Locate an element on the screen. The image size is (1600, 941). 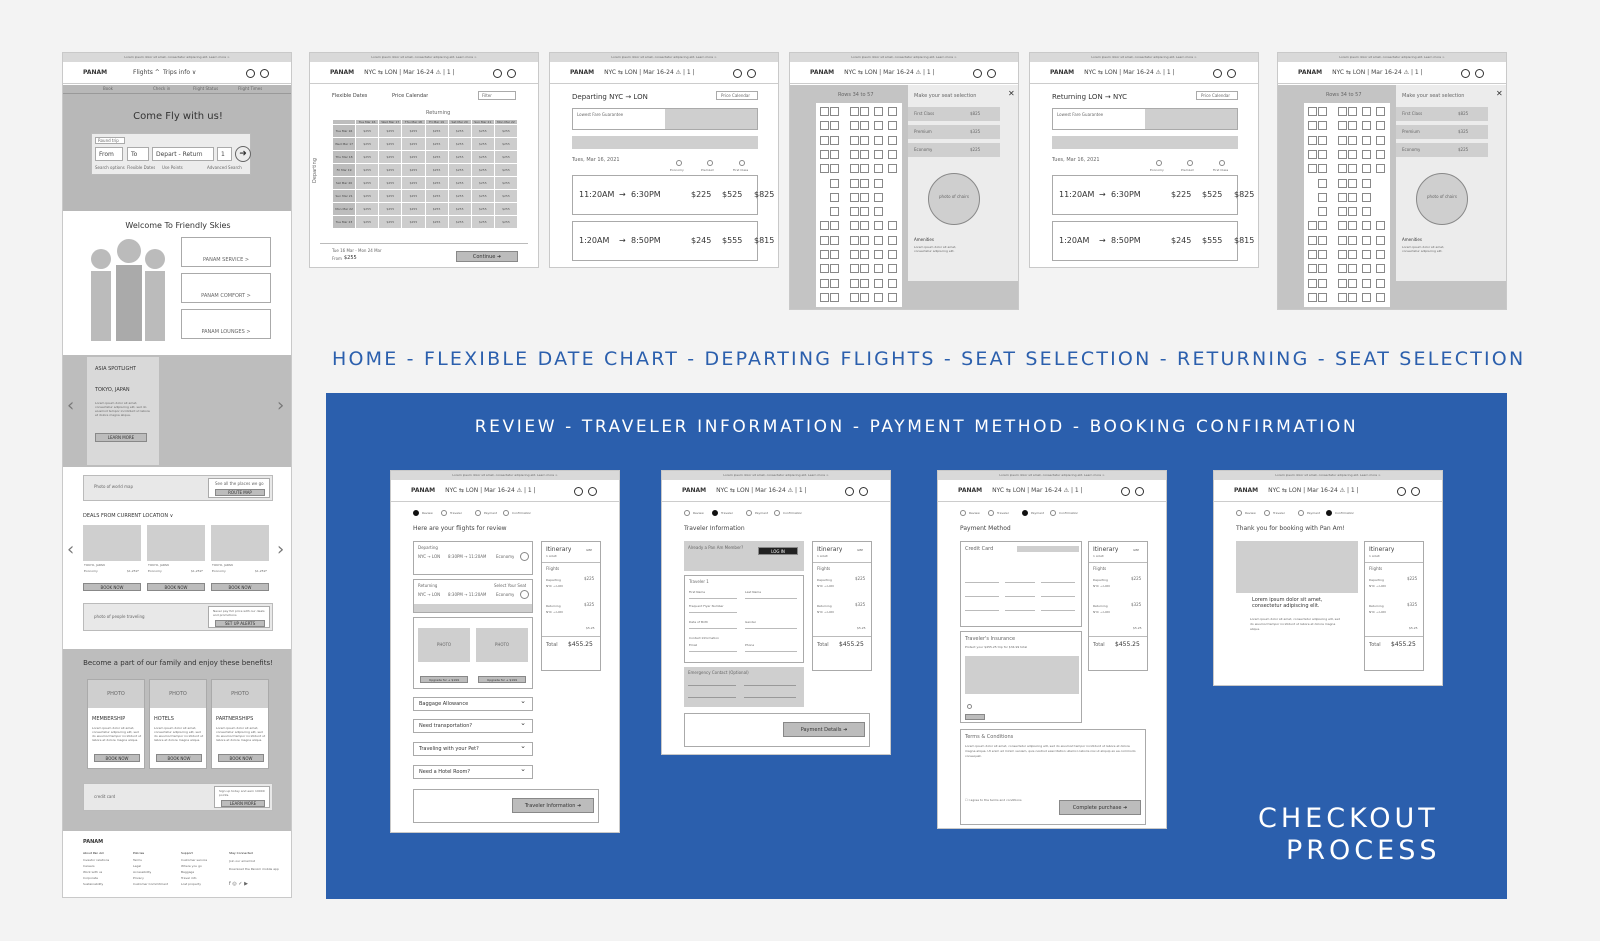
frequent-flyer-field is located at coordinates (713, 612).